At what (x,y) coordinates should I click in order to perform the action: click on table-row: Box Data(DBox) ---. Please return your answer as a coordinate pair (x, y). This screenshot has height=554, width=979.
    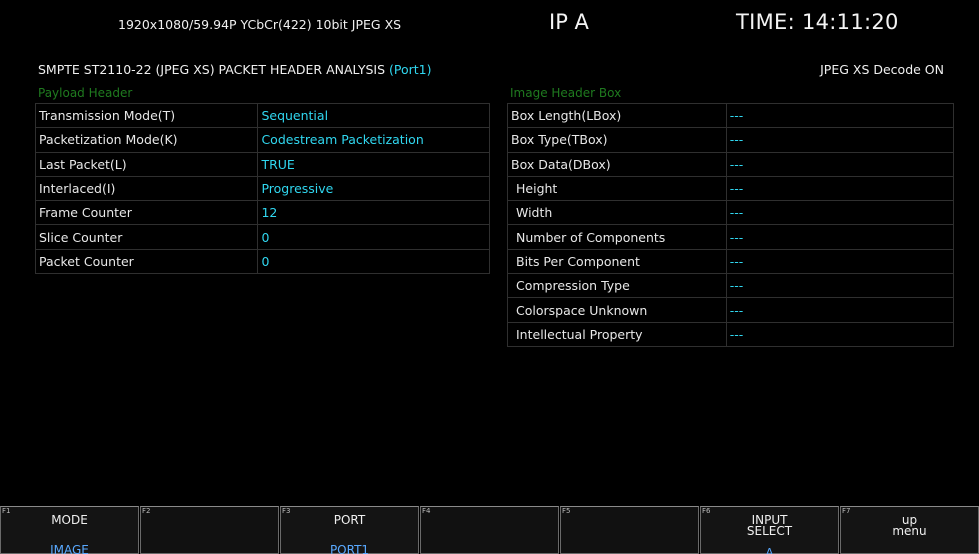
    Looking at the image, I should click on (731, 164).